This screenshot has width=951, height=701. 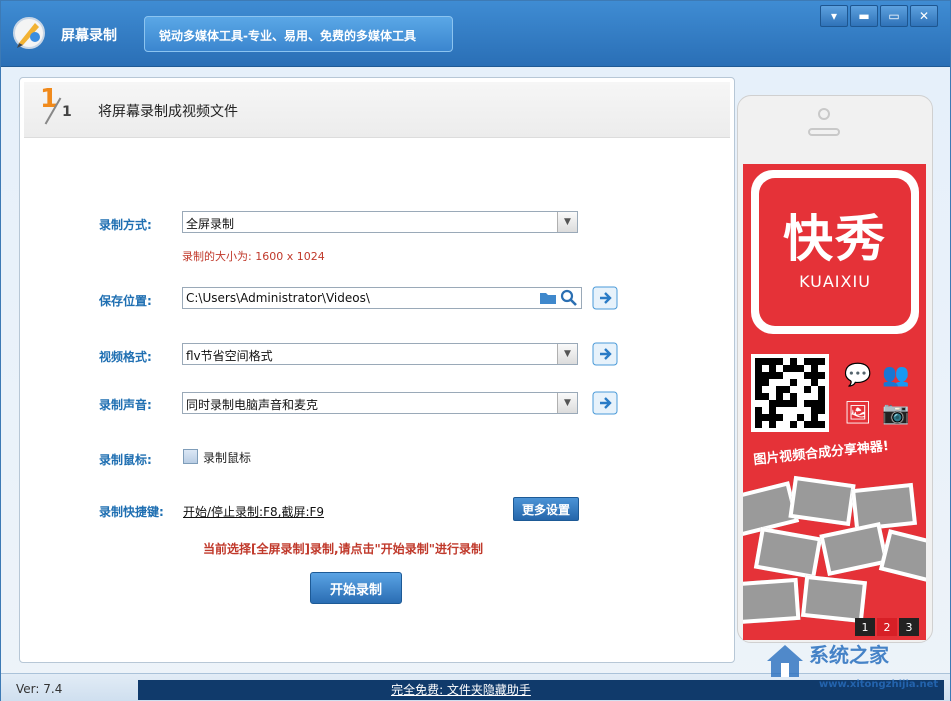 What do you see at coordinates (834, 557) in the screenshot?
I see `photo-stack-illustration` at bounding box center [834, 557].